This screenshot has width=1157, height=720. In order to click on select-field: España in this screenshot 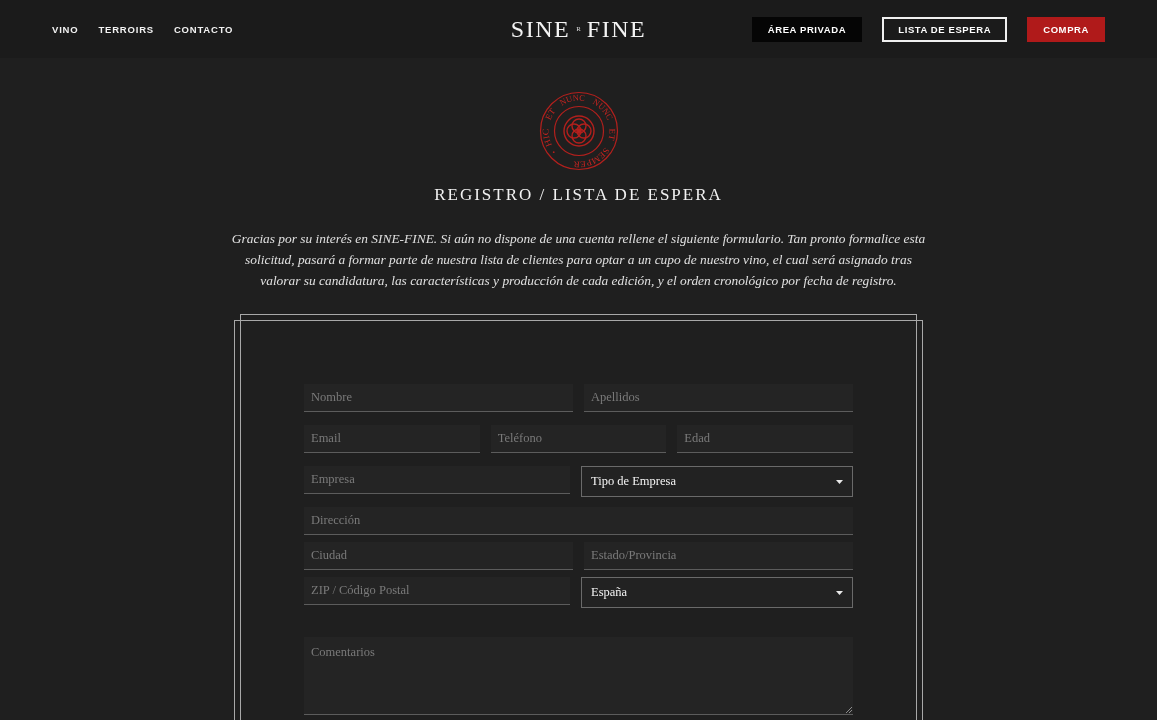, I will do `click(717, 592)`.